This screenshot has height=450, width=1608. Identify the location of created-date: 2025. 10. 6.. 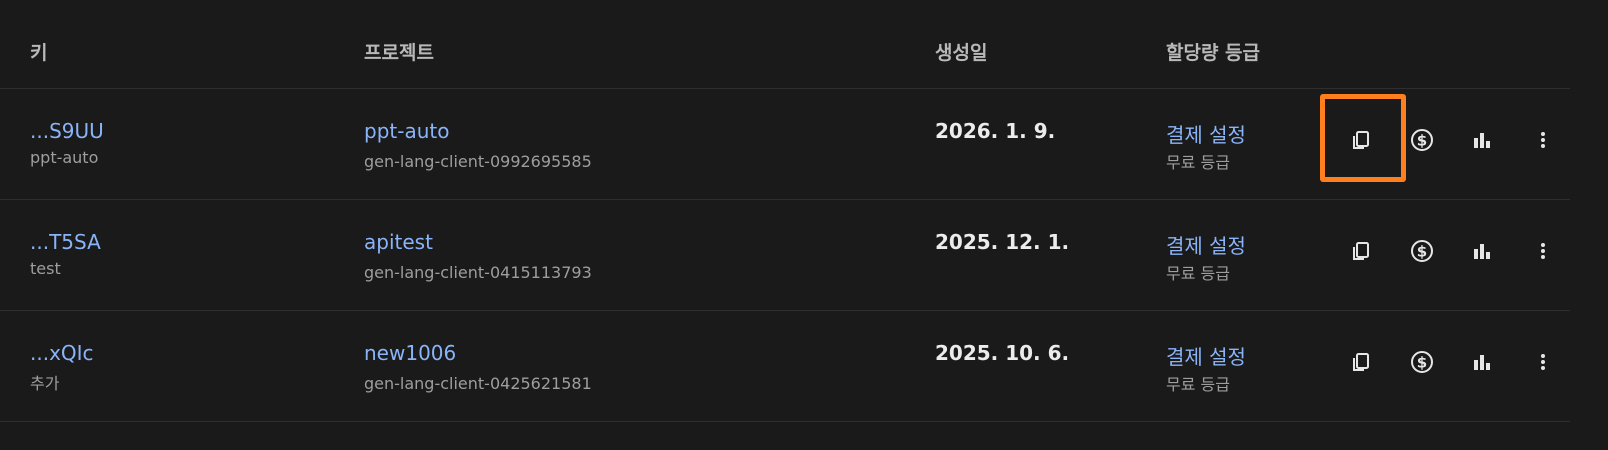
(1002, 353).